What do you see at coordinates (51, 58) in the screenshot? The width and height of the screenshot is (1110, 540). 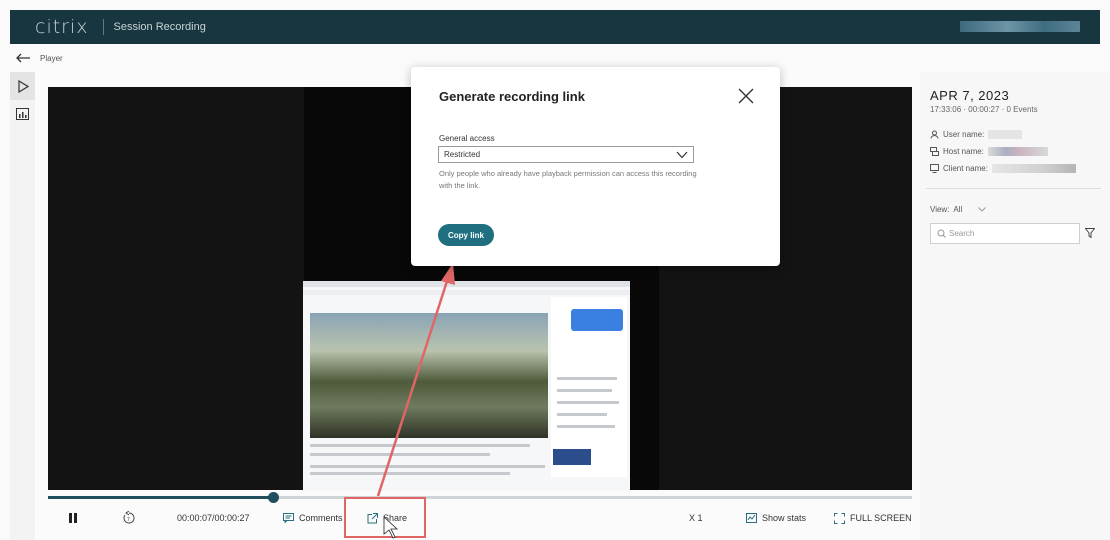 I see `breadcrumb-player: Player` at bounding box center [51, 58].